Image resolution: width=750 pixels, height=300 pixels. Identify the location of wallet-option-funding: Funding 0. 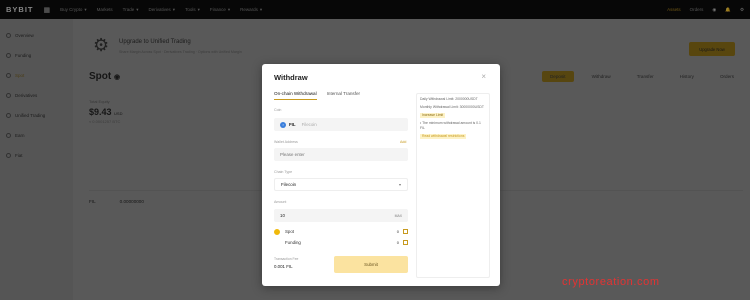
(341, 242).